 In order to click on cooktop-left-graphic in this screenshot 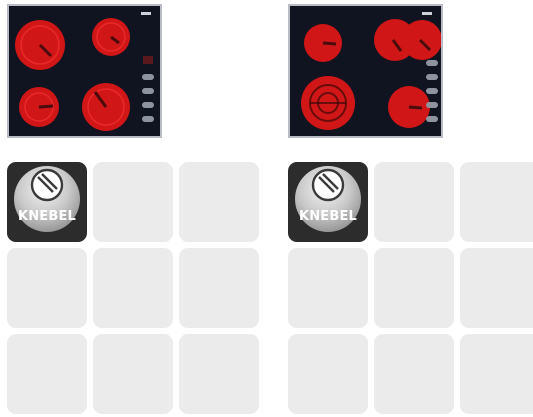, I will do `click(84, 71)`.